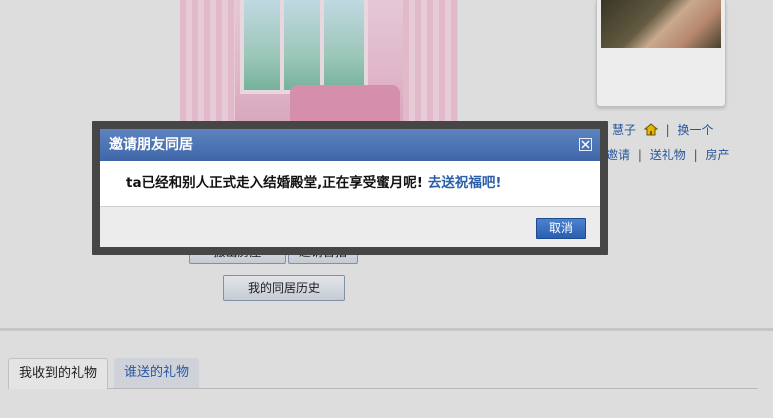 The height and width of the screenshot is (418, 773). I want to click on dialog-message-row: ta已经和别人正式走入结婚殿堂,正在享受蜜月呢! 去送祝福吧!, so click(350, 183).